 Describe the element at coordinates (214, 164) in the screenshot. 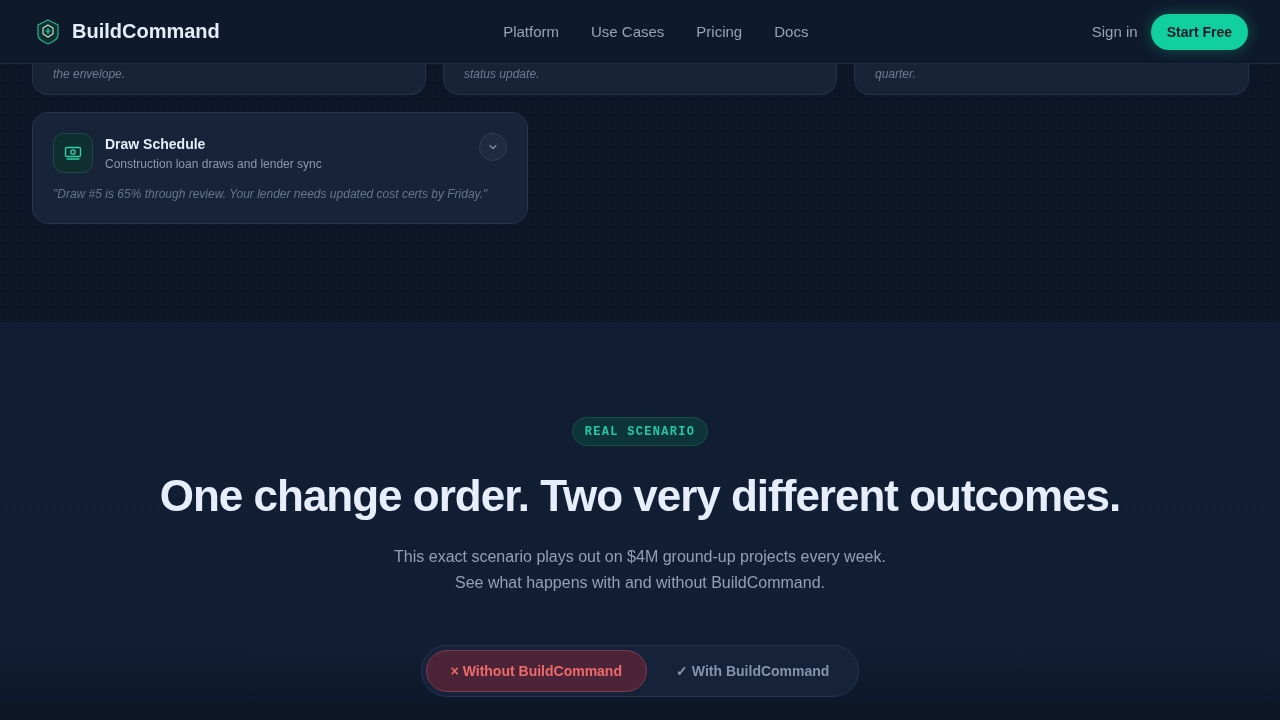

I see `card-subtitle: Construction loan draws and lender sync` at that location.